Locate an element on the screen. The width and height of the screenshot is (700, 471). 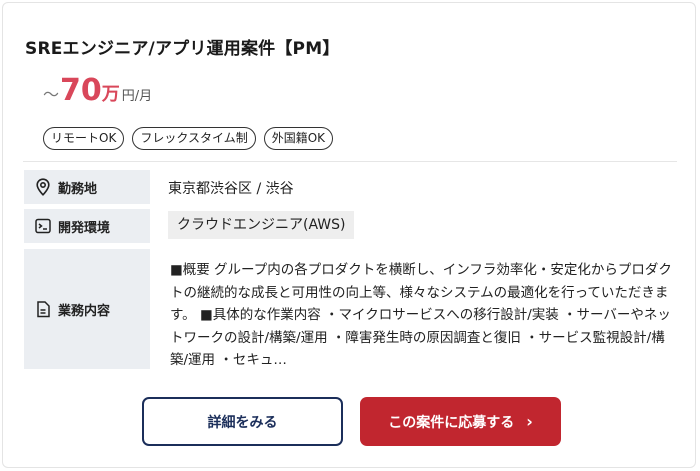
location-value: 東京都渋谷区 / 渋谷 is located at coordinates (231, 189).